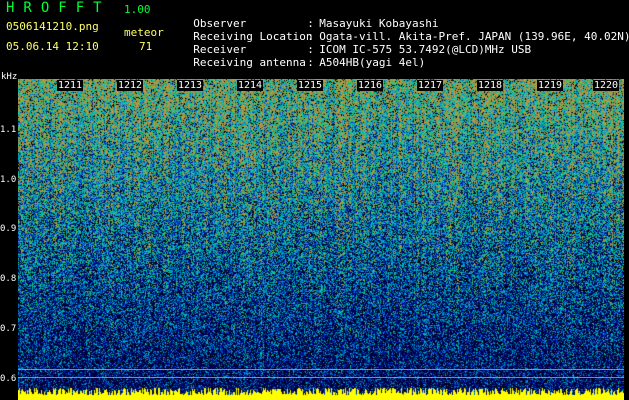  Describe the element at coordinates (144, 32) in the screenshot. I see `meteor-label: meteor` at that location.